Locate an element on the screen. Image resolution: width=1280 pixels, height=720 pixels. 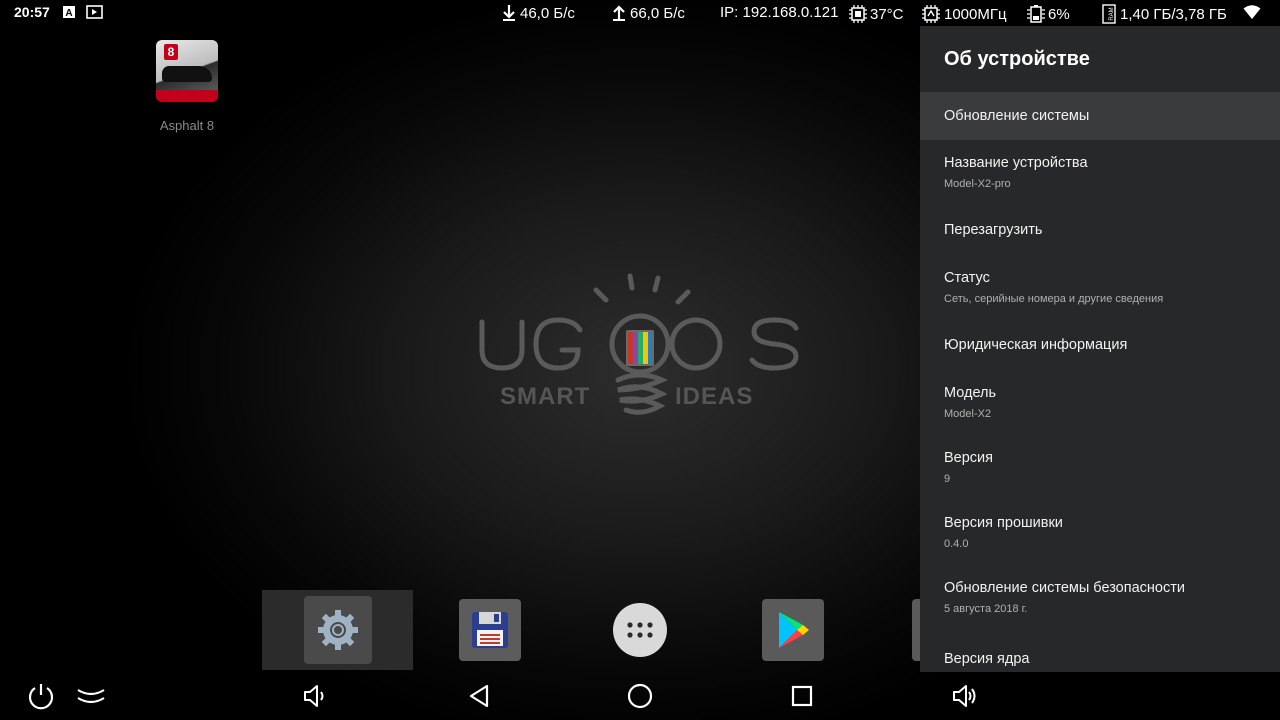
back-icon is located at coordinates (479, 696).